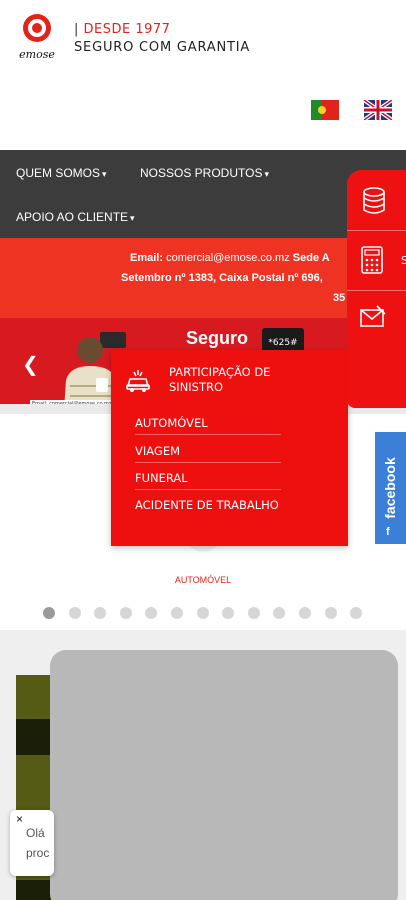  Describe the element at coordinates (35, 833) in the screenshot. I see `chat-text: Olá` at that location.